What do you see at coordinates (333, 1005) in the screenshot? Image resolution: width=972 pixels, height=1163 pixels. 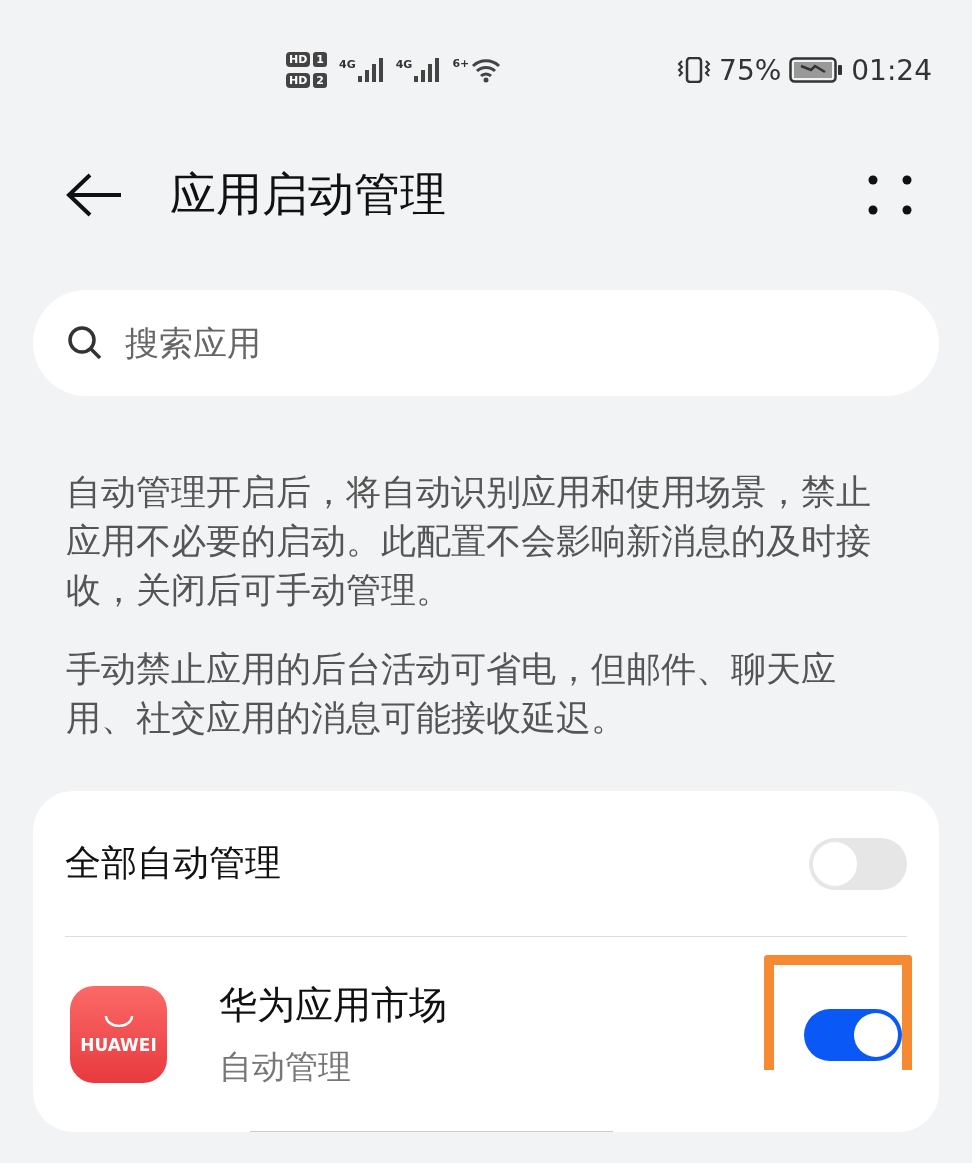 I see `app-name: 华为应用市场` at bounding box center [333, 1005].